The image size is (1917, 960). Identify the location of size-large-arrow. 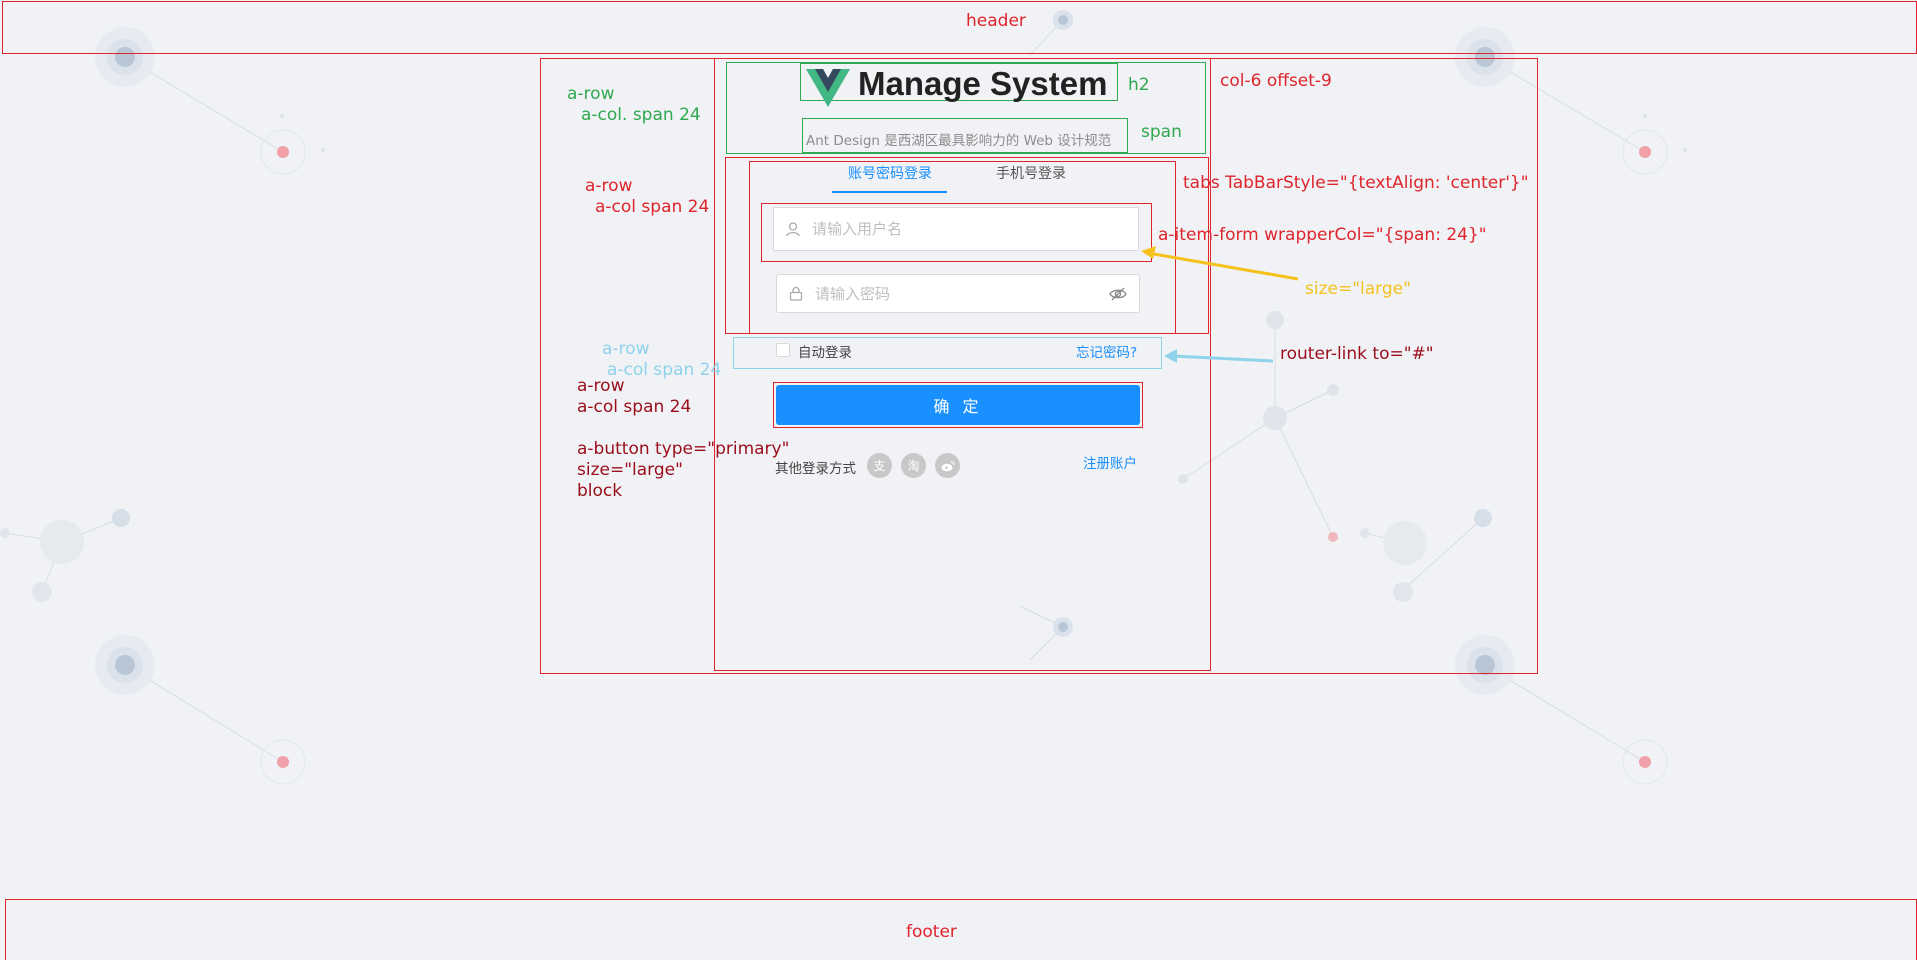
(1220, 263).